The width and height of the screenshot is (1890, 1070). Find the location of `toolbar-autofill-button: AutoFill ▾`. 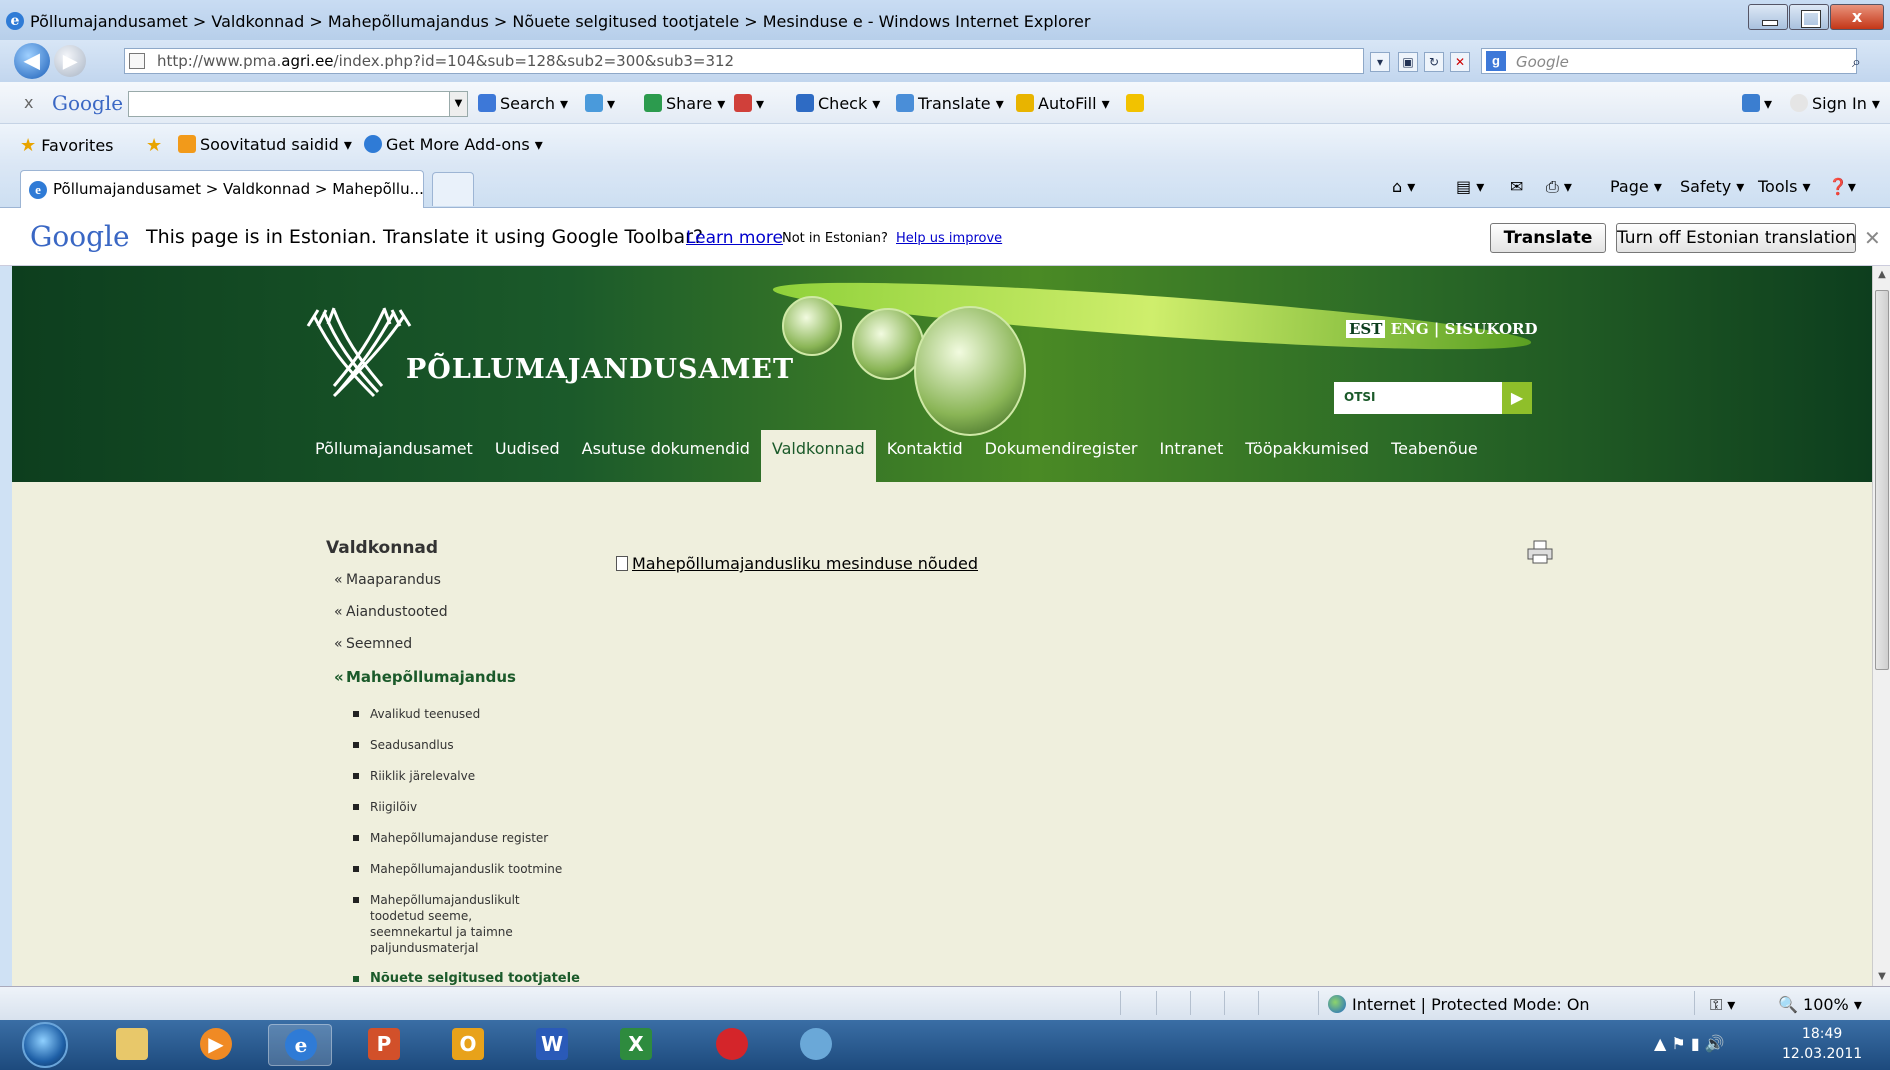

toolbar-autofill-button: AutoFill ▾ is located at coordinates (1063, 103).